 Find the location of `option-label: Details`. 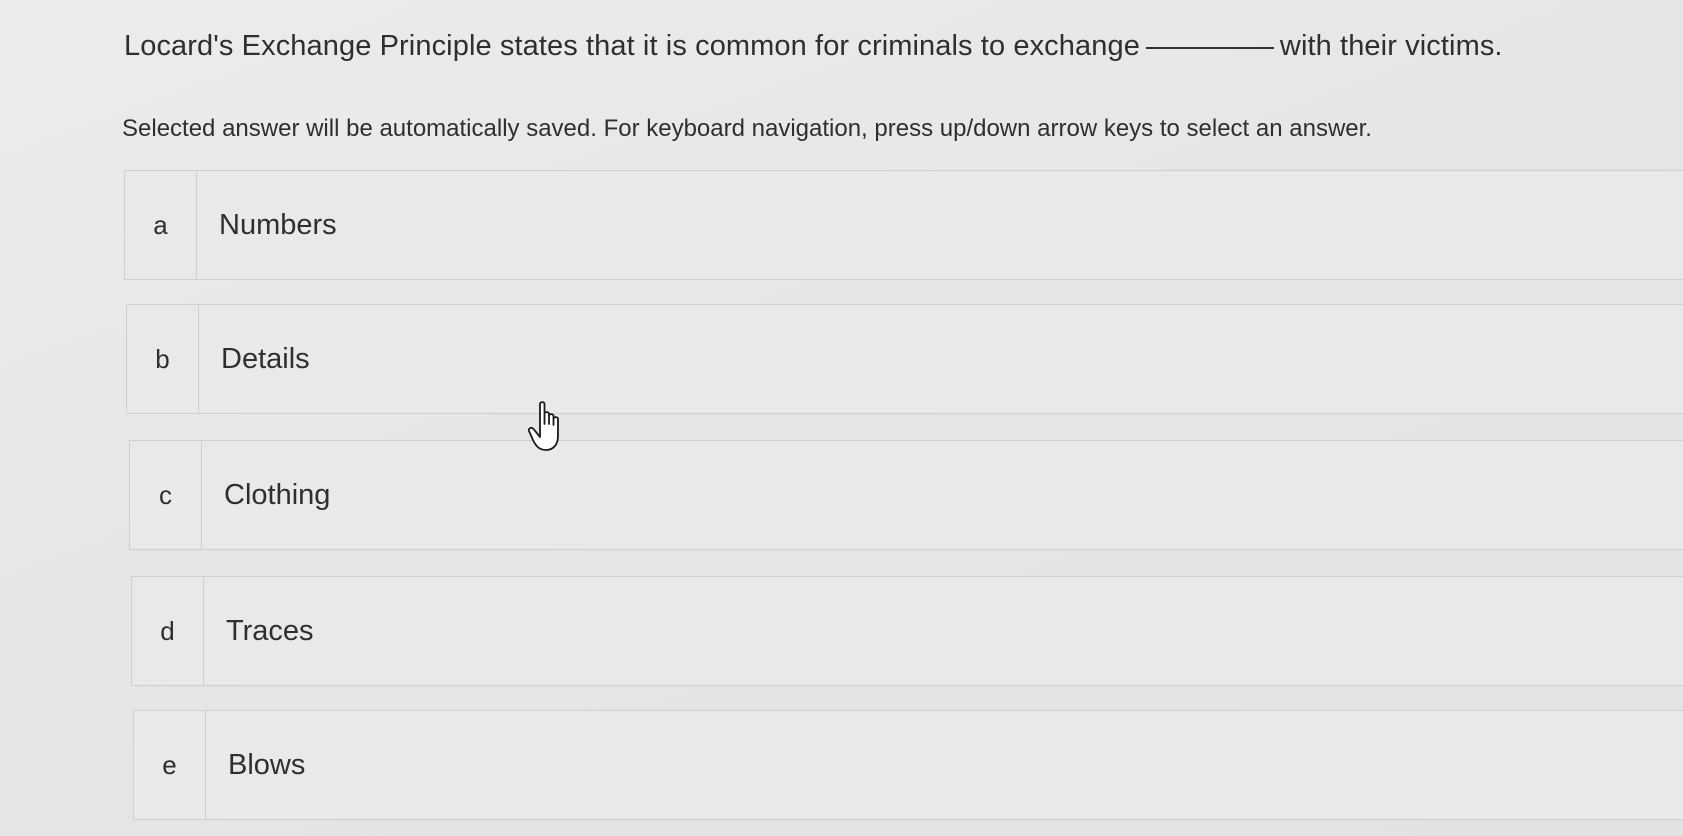

option-label: Details is located at coordinates (265, 358).